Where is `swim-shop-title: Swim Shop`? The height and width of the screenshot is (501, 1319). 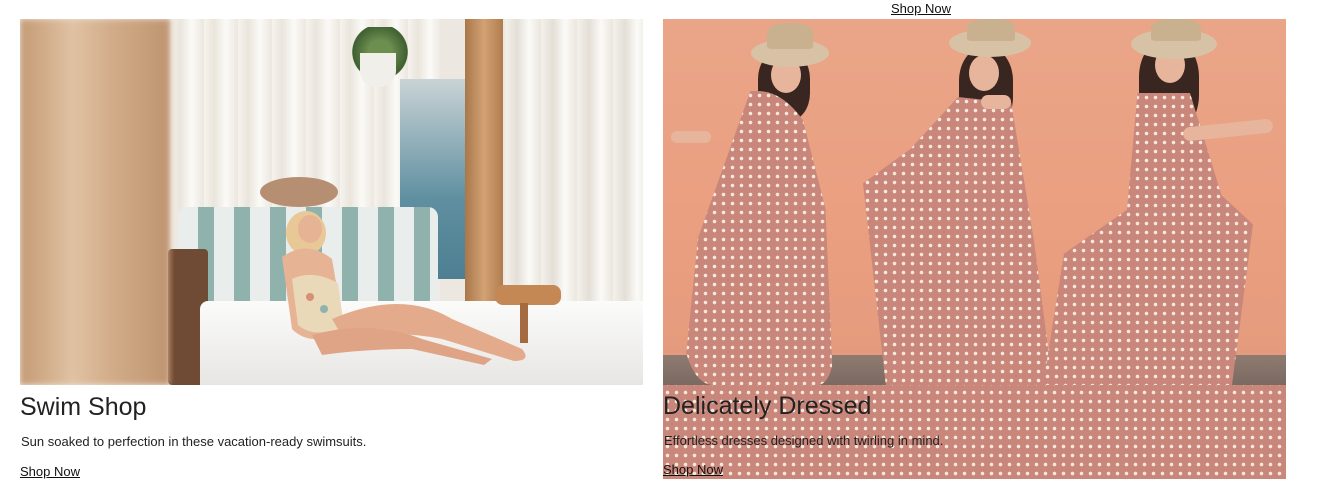
swim-shop-title: Swim Shop is located at coordinates (83, 407).